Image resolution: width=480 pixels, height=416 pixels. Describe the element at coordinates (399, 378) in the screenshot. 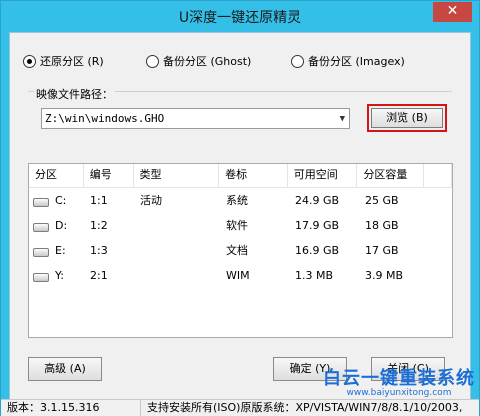

I see `watermark-title: 白云一键重装系统` at that location.